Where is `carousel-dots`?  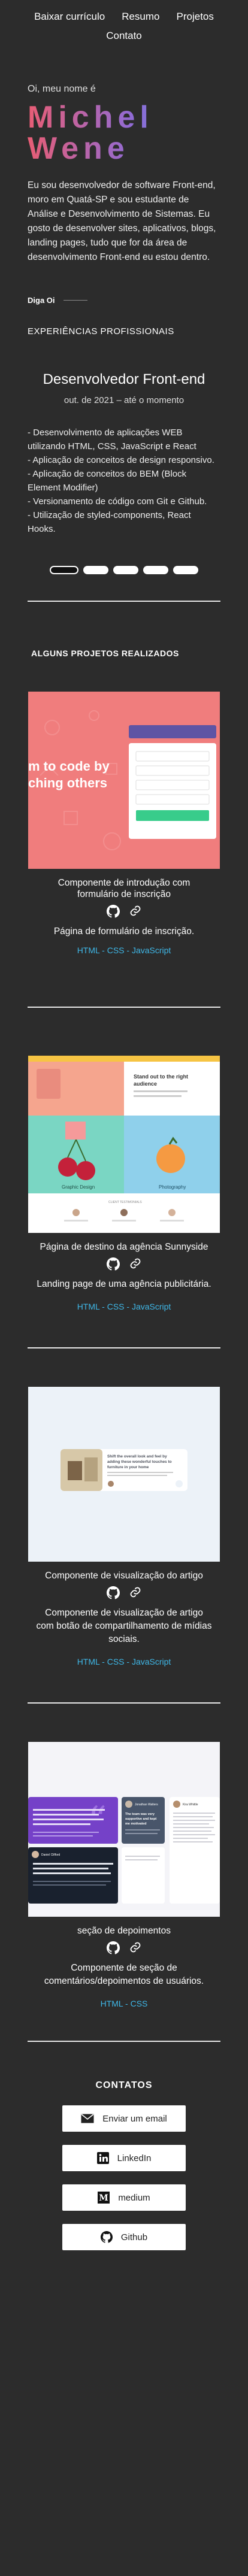
carousel-dots is located at coordinates (124, 570).